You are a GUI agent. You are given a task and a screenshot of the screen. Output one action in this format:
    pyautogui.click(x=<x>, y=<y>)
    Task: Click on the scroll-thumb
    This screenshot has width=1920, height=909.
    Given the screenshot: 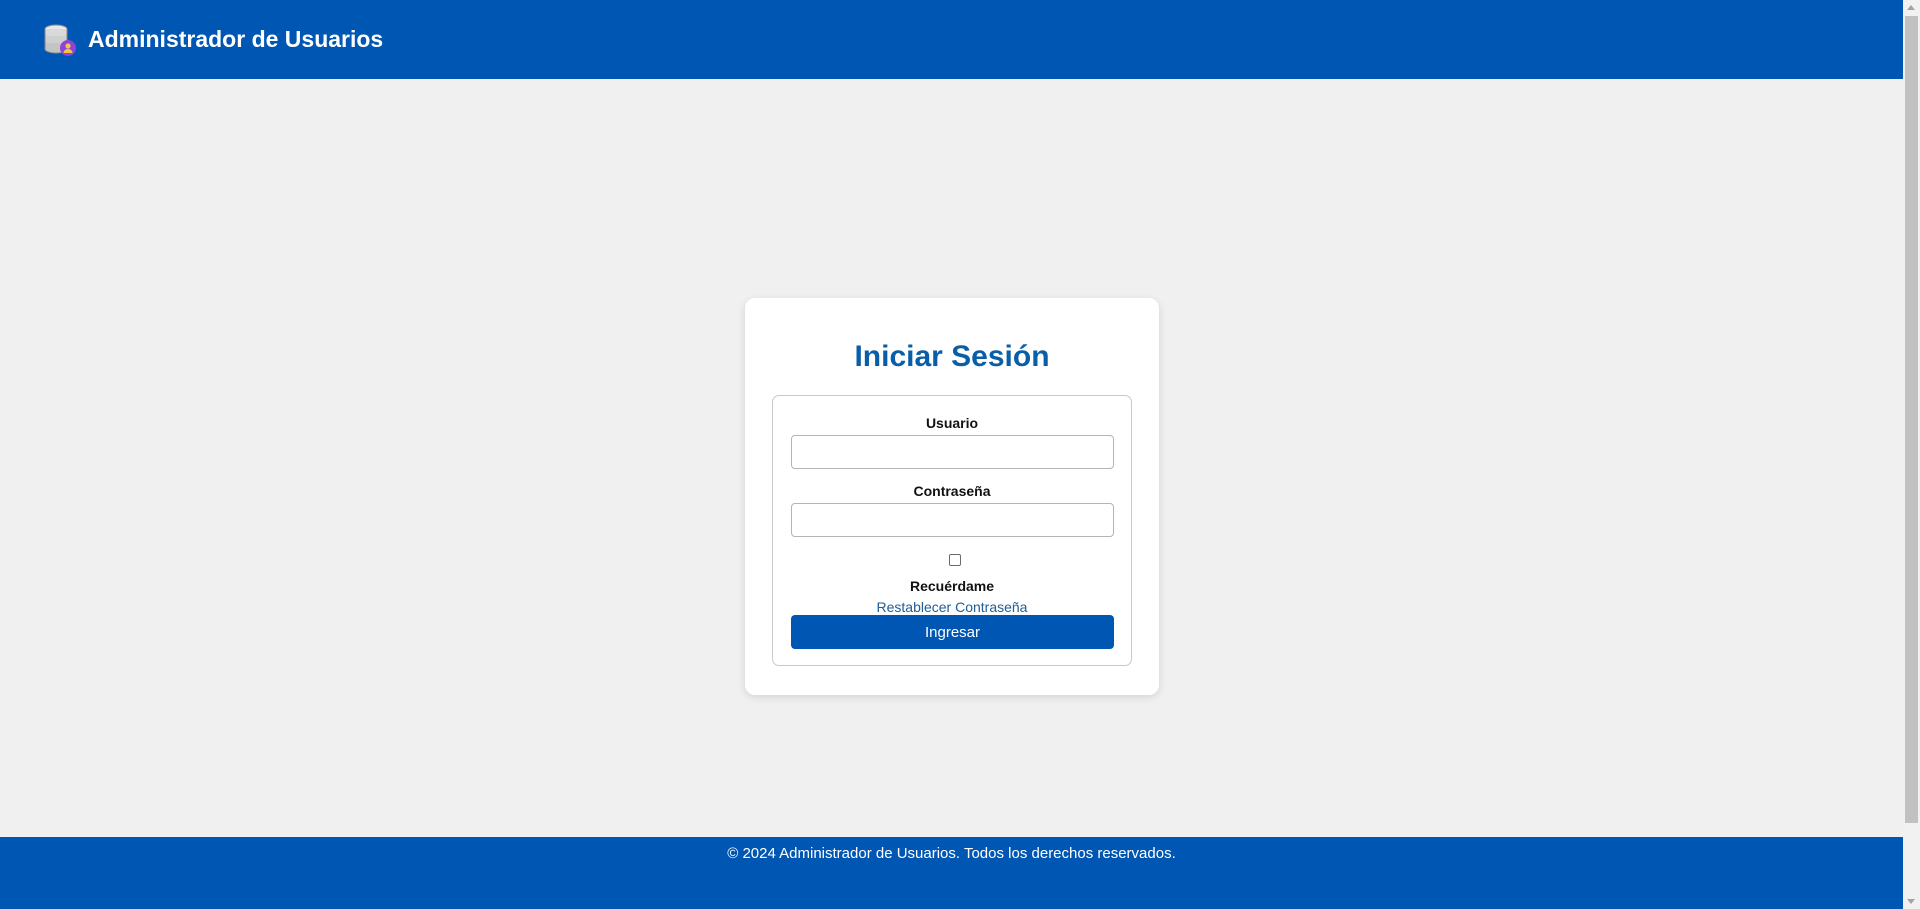 What is the action you would take?
    pyautogui.click(x=1911, y=419)
    